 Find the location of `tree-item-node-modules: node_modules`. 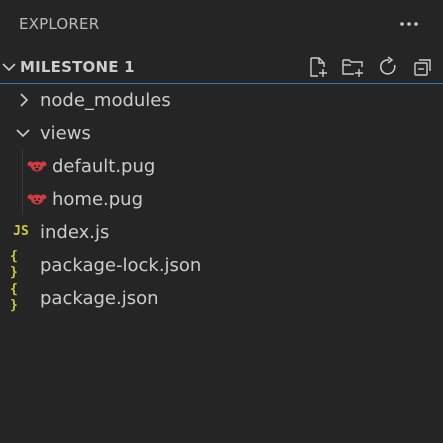

tree-item-node-modules: node_modules is located at coordinates (221, 100).